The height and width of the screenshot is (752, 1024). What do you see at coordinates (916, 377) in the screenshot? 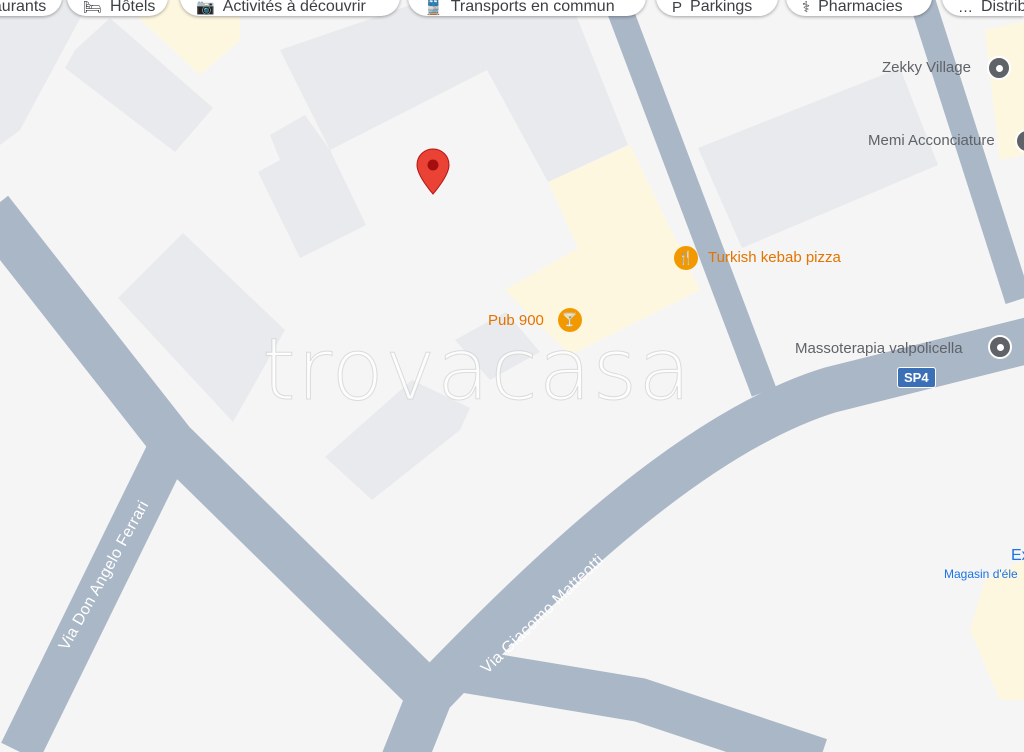
I see `road-shield-sp4: SP4` at bounding box center [916, 377].